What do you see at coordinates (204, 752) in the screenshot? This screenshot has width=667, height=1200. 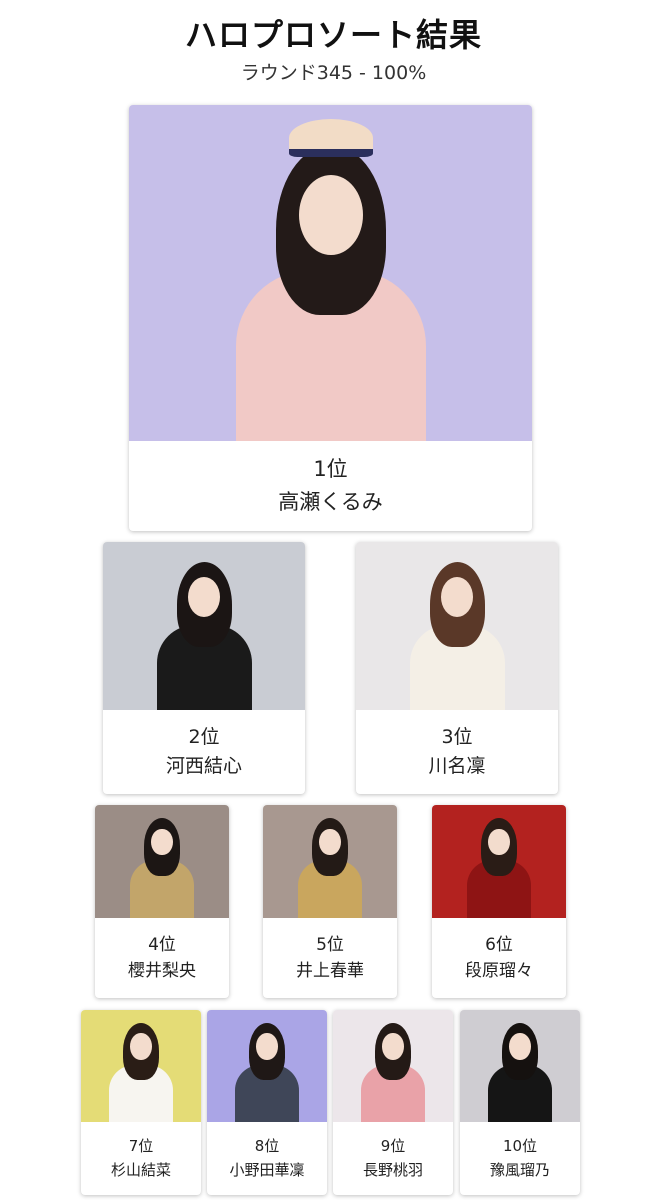 I see `ranking-caption: 2位河西結心` at bounding box center [204, 752].